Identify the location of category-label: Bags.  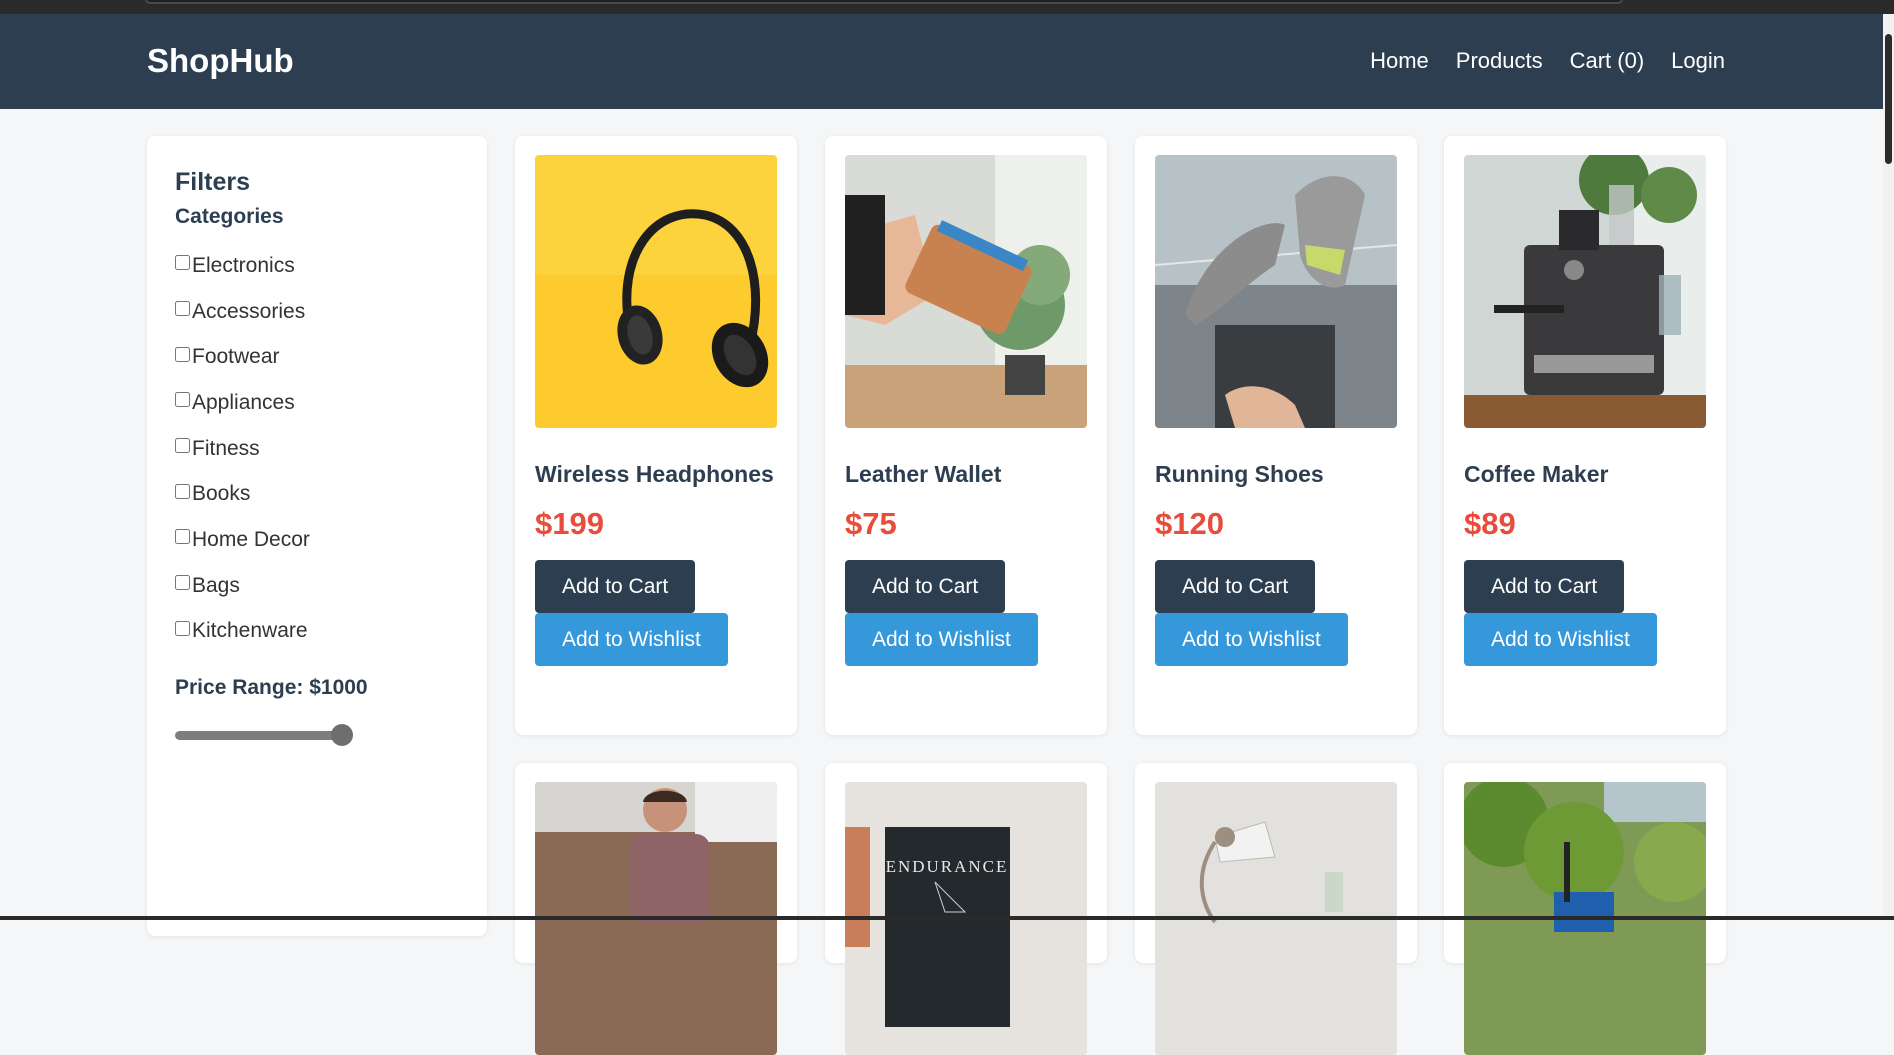
(216, 586).